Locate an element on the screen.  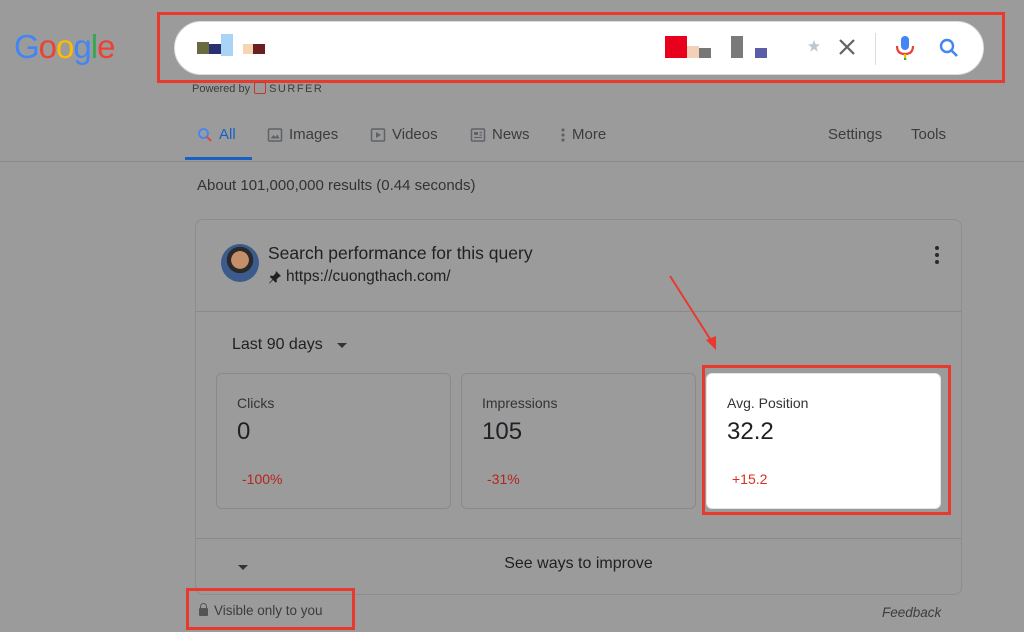
image-icon is located at coordinates (275, 134).